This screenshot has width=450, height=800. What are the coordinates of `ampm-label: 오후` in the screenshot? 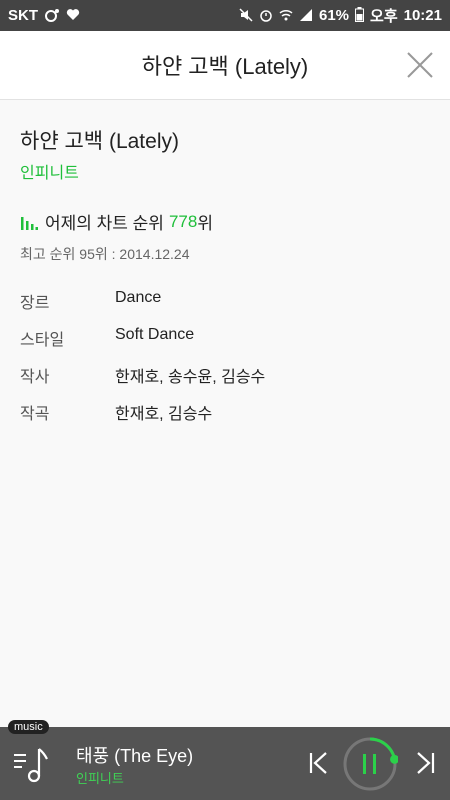 It's located at (384, 16).